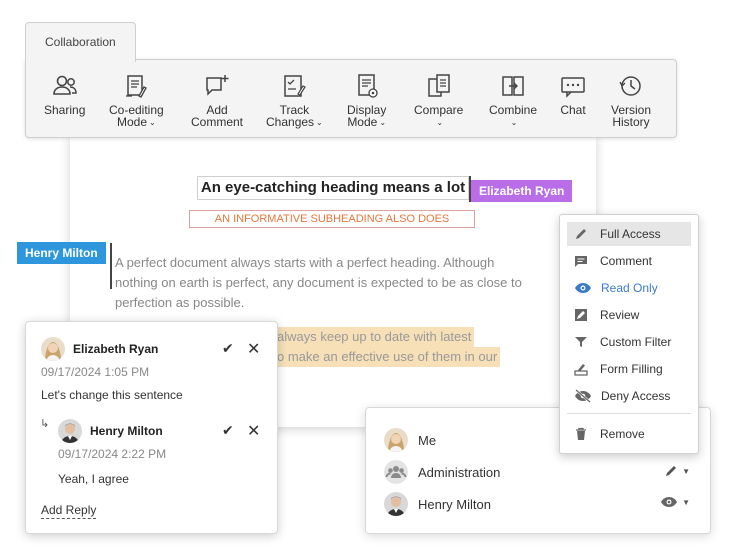  Describe the element at coordinates (61, 253) in the screenshot. I see `henry-cursor-tag: Henry Milton` at that location.